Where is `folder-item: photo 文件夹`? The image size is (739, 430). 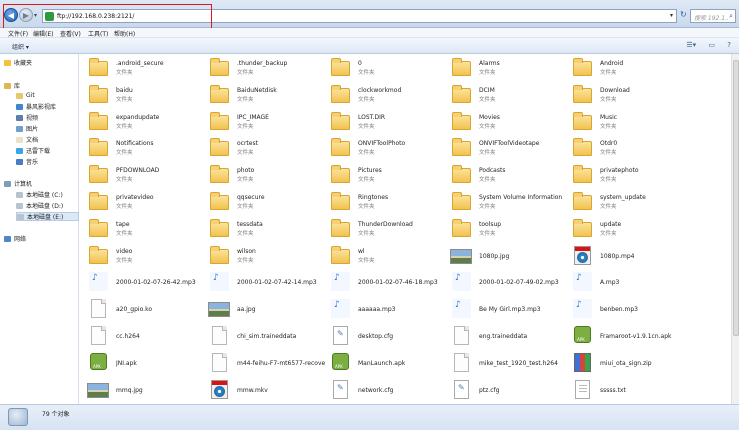 folder-item: photo 文件夹 is located at coordinates (265, 175).